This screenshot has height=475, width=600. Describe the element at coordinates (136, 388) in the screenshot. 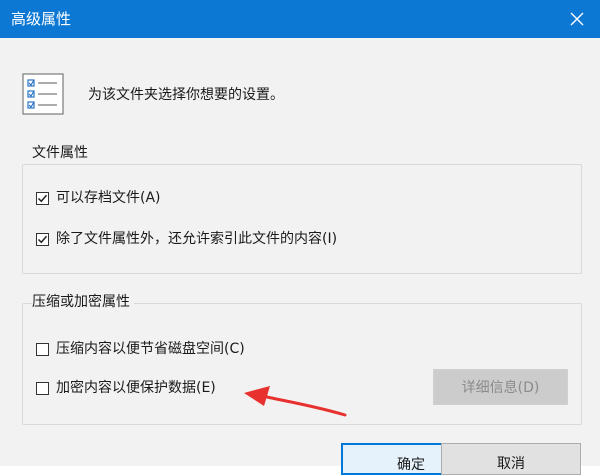

I see `encrypt-checkbox-label: 加密内容以便保护数据(E)` at that location.